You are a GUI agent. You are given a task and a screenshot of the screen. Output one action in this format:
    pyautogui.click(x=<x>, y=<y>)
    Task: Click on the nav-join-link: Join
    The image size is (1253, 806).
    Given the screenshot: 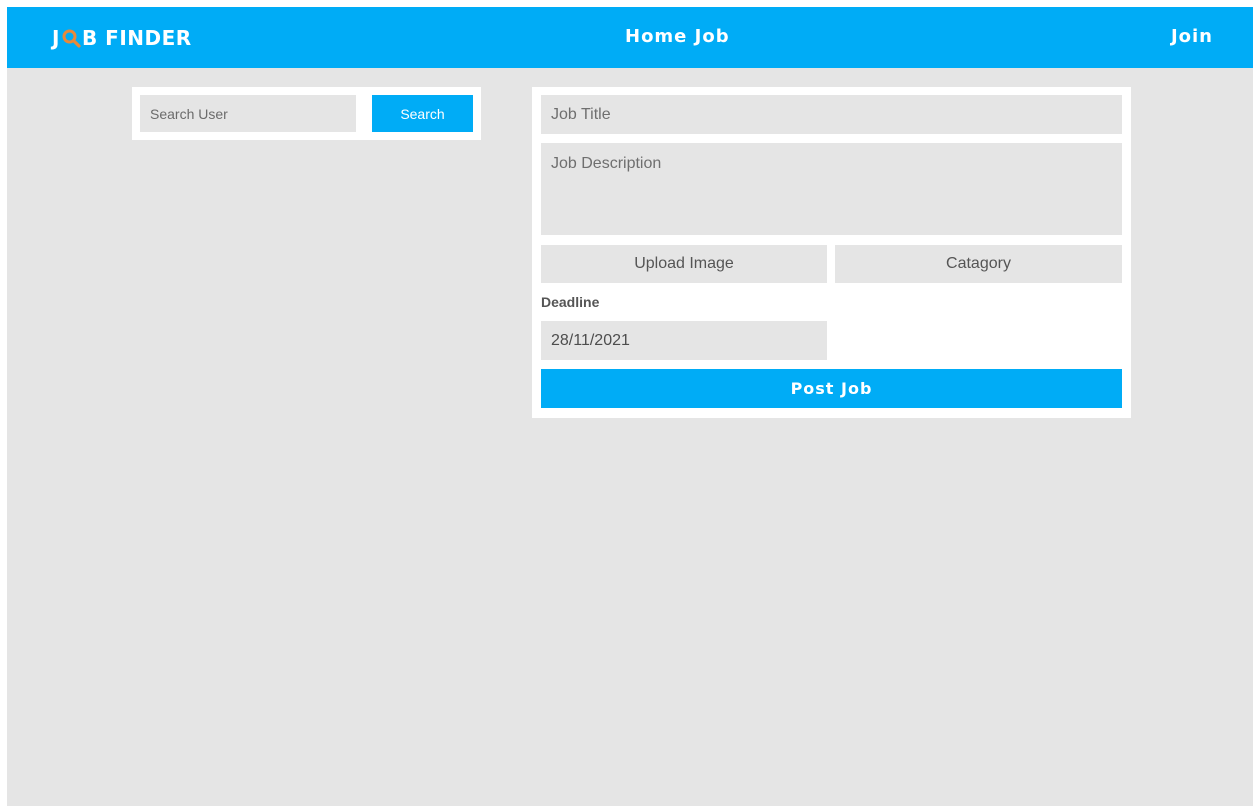 What is the action you would take?
    pyautogui.click(x=1192, y=36)
    